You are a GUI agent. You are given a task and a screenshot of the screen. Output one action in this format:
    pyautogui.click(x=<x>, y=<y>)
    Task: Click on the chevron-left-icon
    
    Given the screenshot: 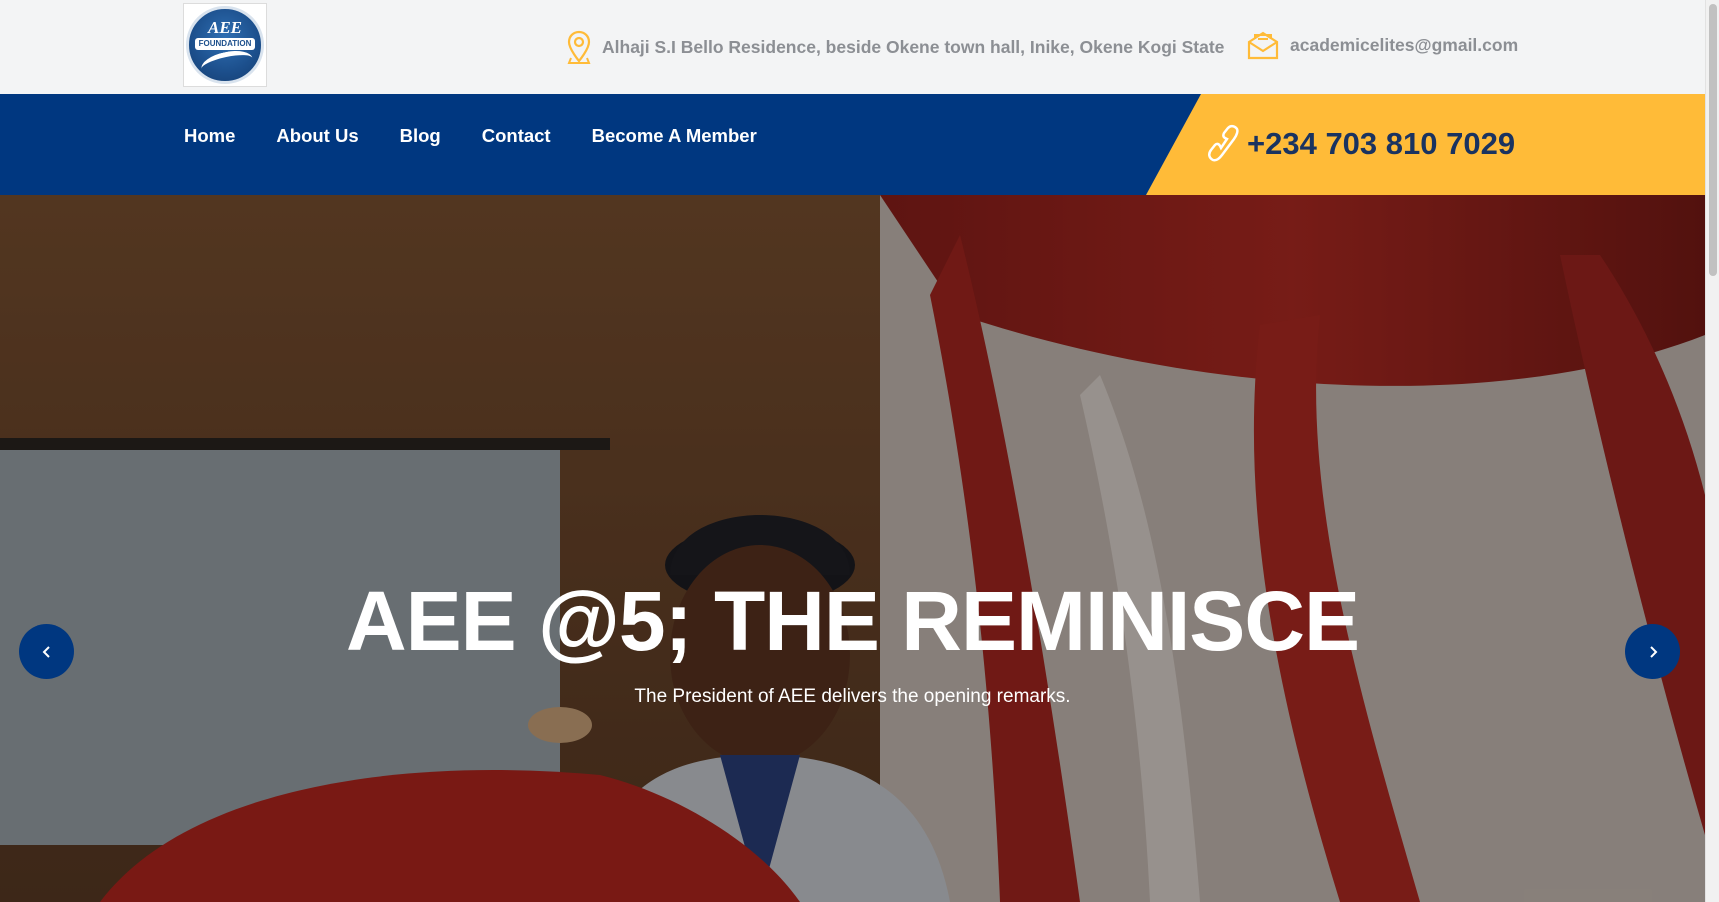 What is the action you would take?
    pyautogui.click(x=46, y=651)
    